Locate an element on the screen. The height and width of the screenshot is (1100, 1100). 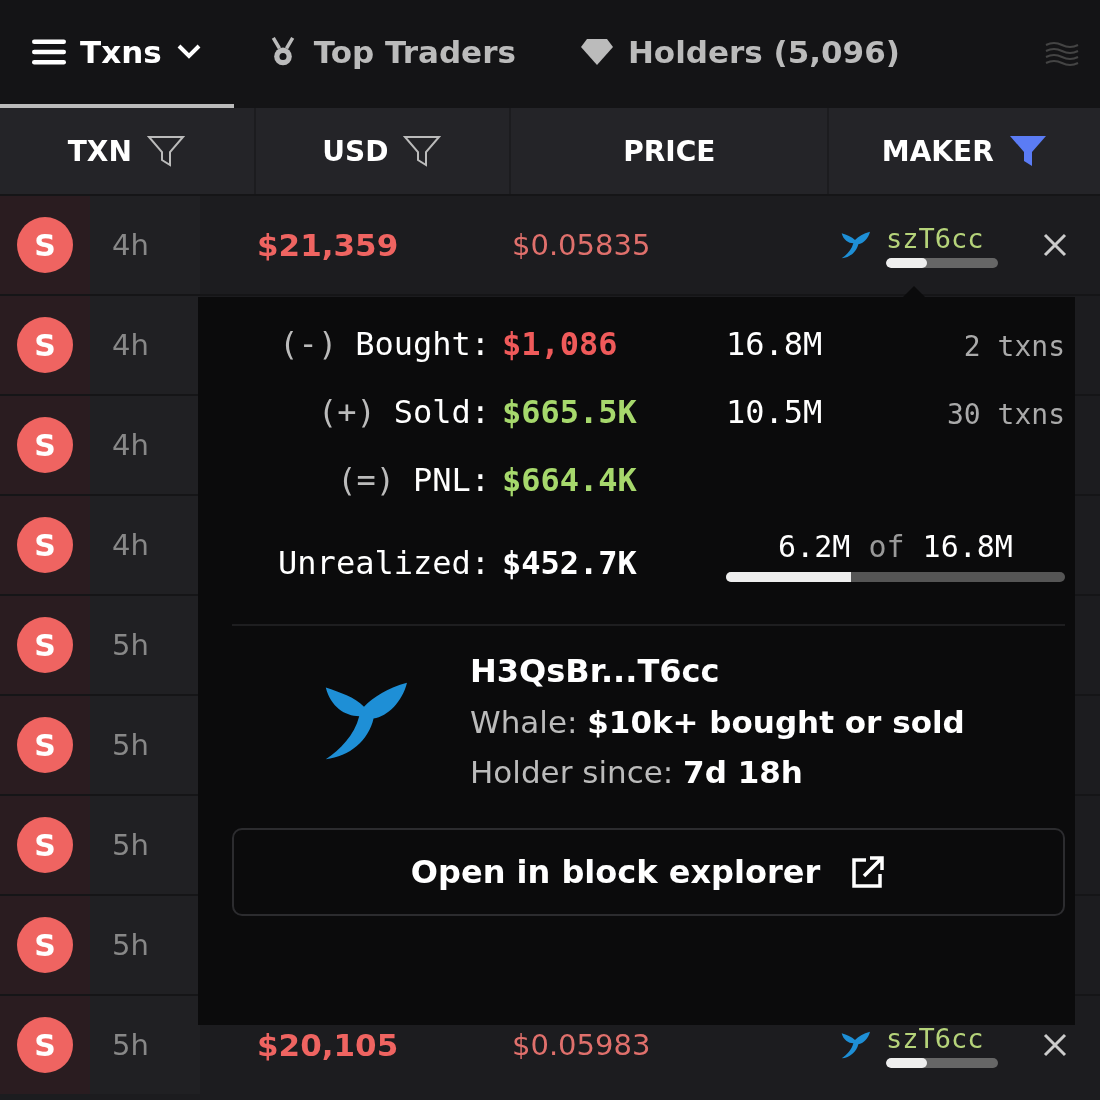
stat-label: PNL: is located at coordinates (451, 480).